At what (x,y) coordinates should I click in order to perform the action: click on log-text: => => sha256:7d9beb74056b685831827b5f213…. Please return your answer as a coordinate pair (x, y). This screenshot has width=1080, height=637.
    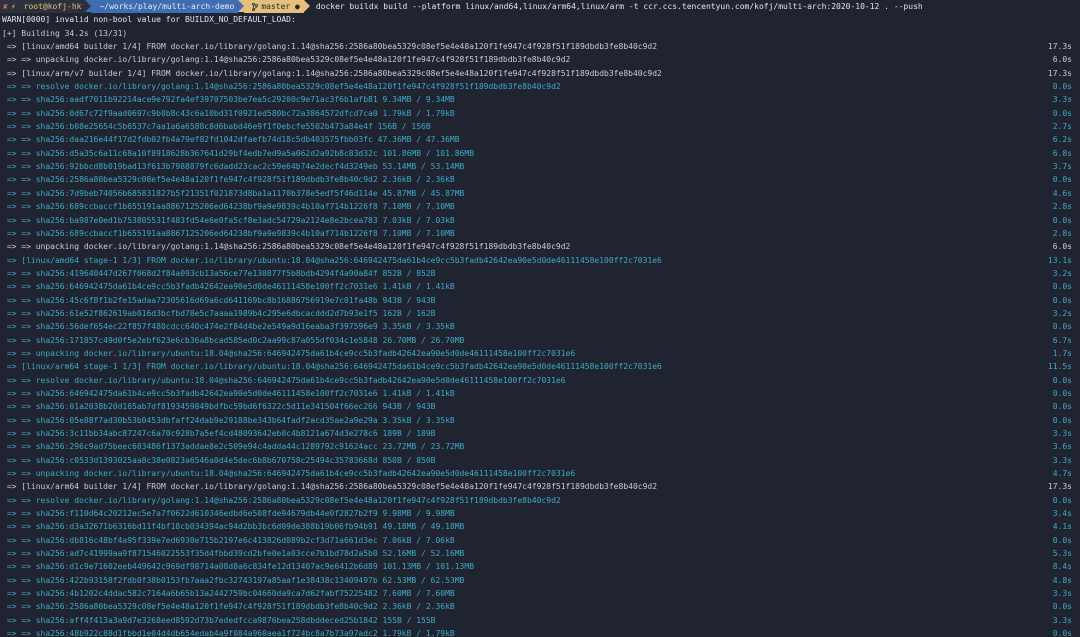
    Looking at the image, I should click on (233, 193).